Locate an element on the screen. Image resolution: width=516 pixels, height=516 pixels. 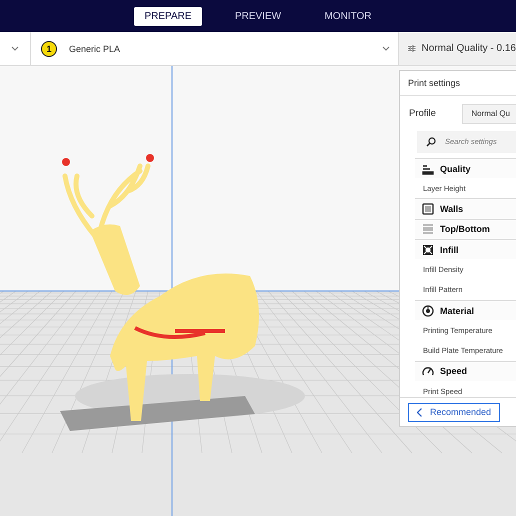
gauge-icon is located at coordinates (428, 371).